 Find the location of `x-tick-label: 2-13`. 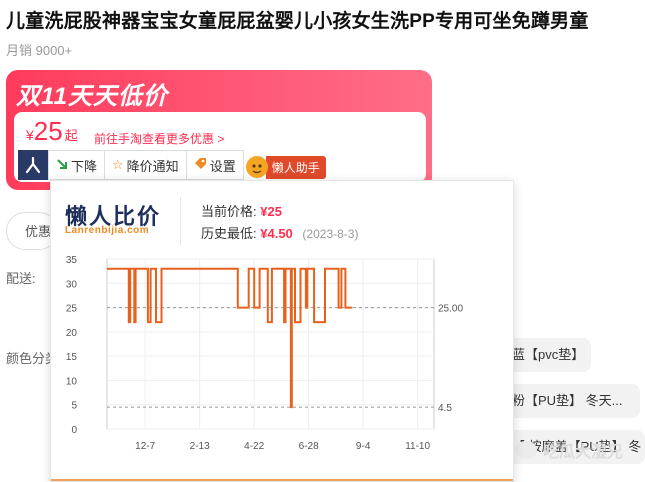

x-tick-label: 2-13 is located at coordinates (200, 446).